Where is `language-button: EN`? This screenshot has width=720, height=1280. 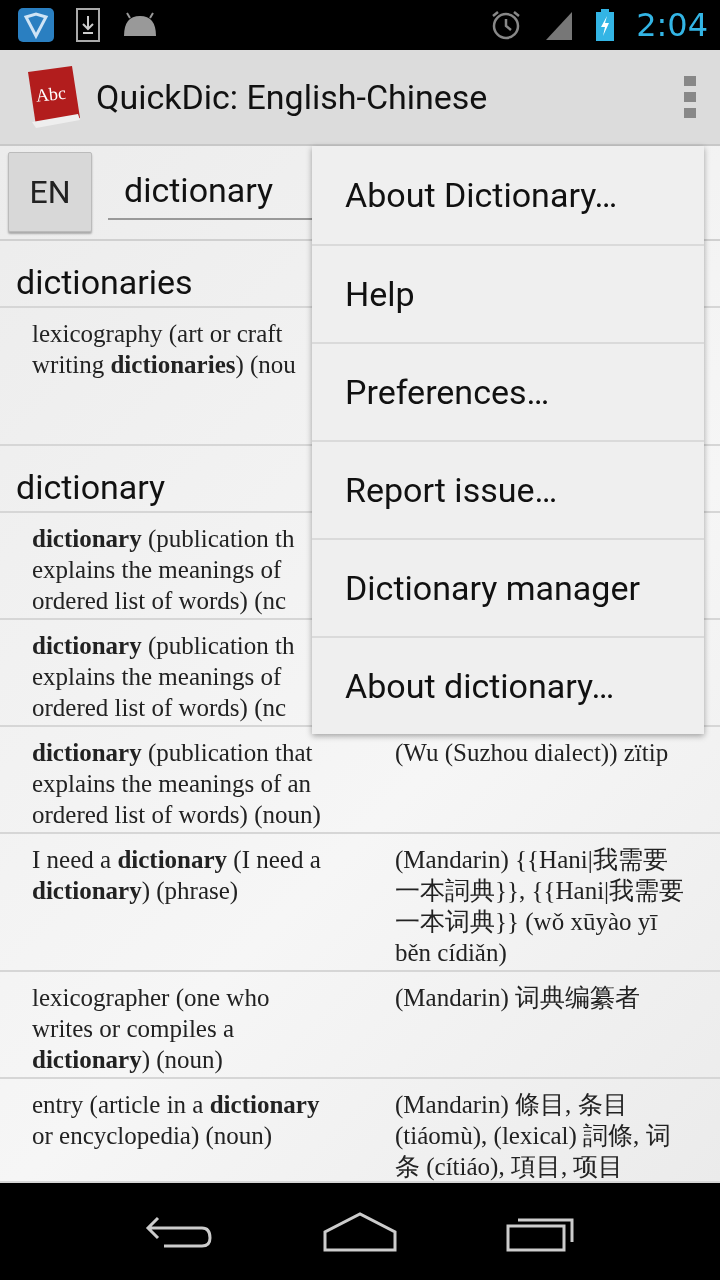
language-button: EN is located at coordinates (50, 192).